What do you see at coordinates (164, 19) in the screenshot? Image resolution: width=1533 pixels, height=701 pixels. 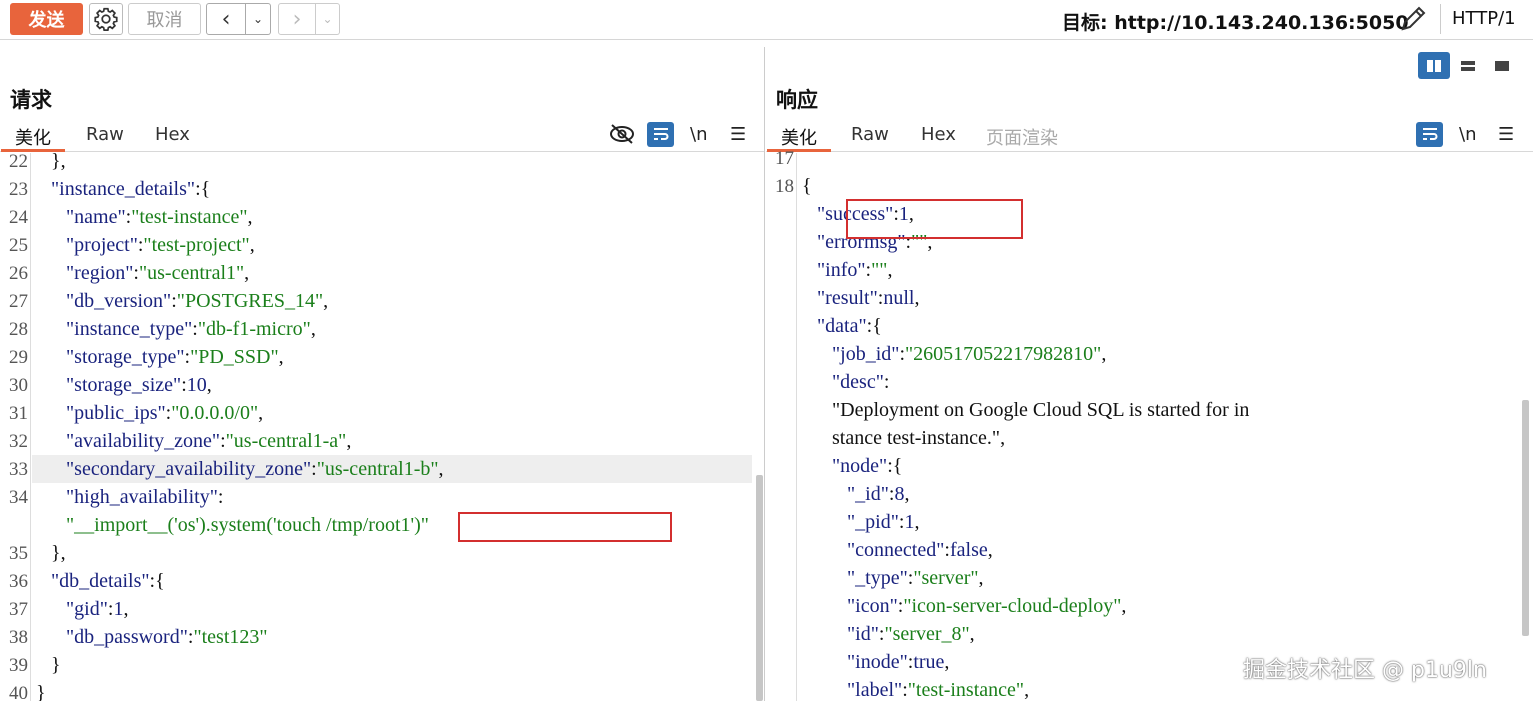 I see `cancel-button: 取消` at bounding box center [164, 19].